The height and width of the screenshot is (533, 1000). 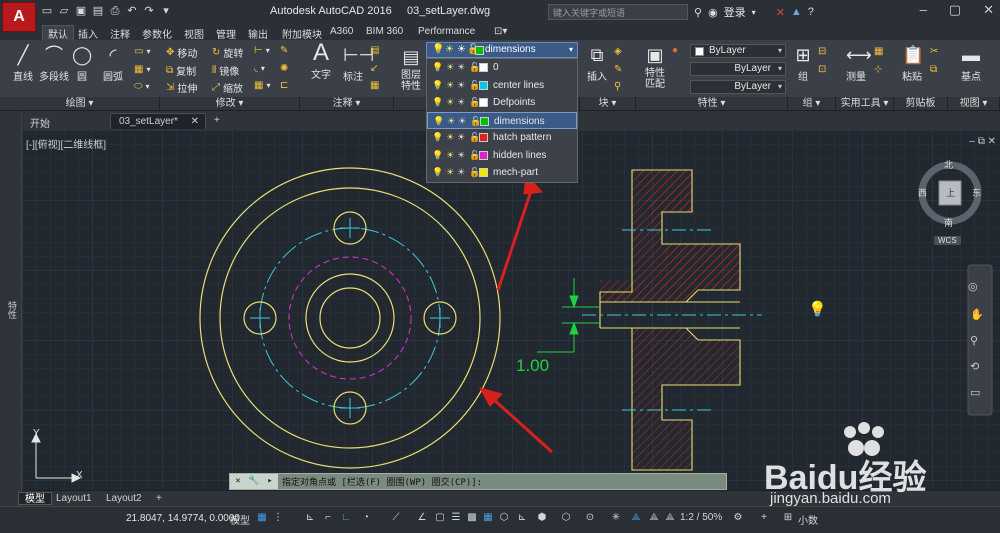 I want to click on plot-icon: ⎙, so click(x=115, y=11).